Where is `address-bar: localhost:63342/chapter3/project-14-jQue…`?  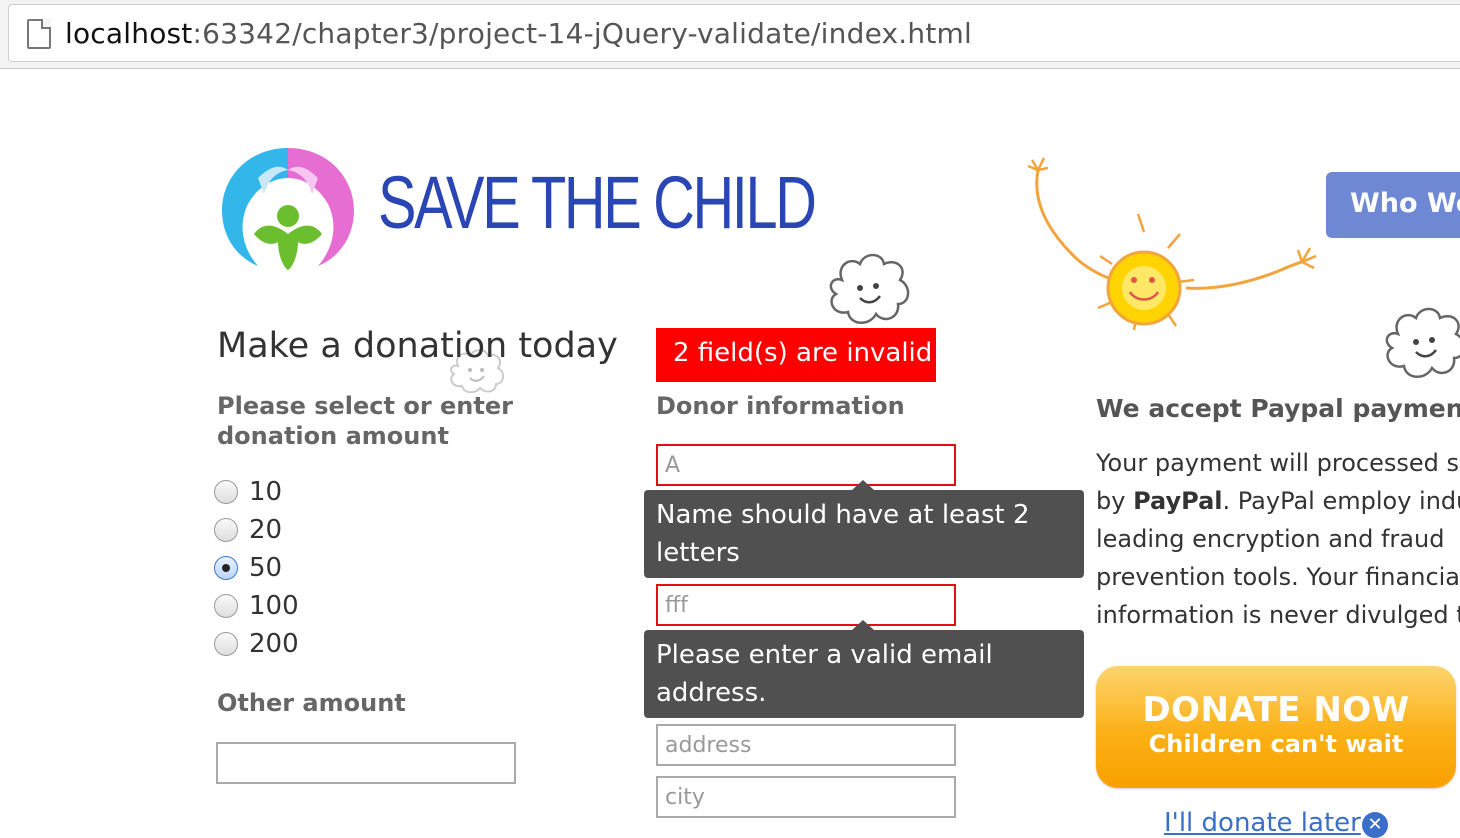 address-bar: localhost:63342/chapter3/project-14-jQue… is located at coordinates (734, 33).